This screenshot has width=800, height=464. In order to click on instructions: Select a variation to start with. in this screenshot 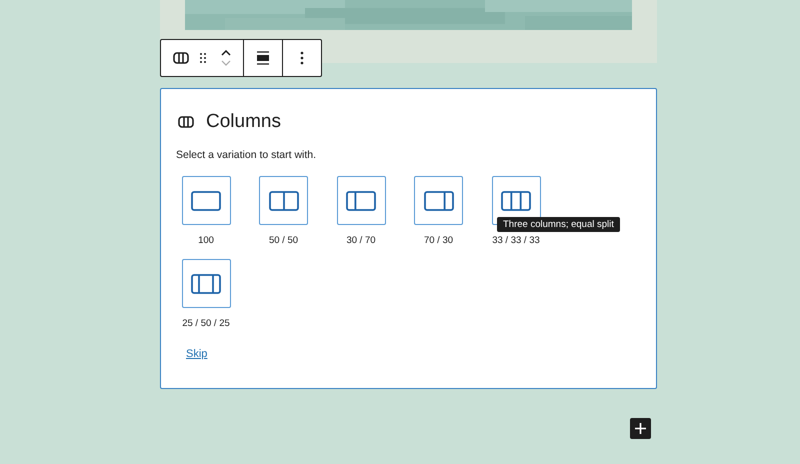, I will do `click(247, 155)`.